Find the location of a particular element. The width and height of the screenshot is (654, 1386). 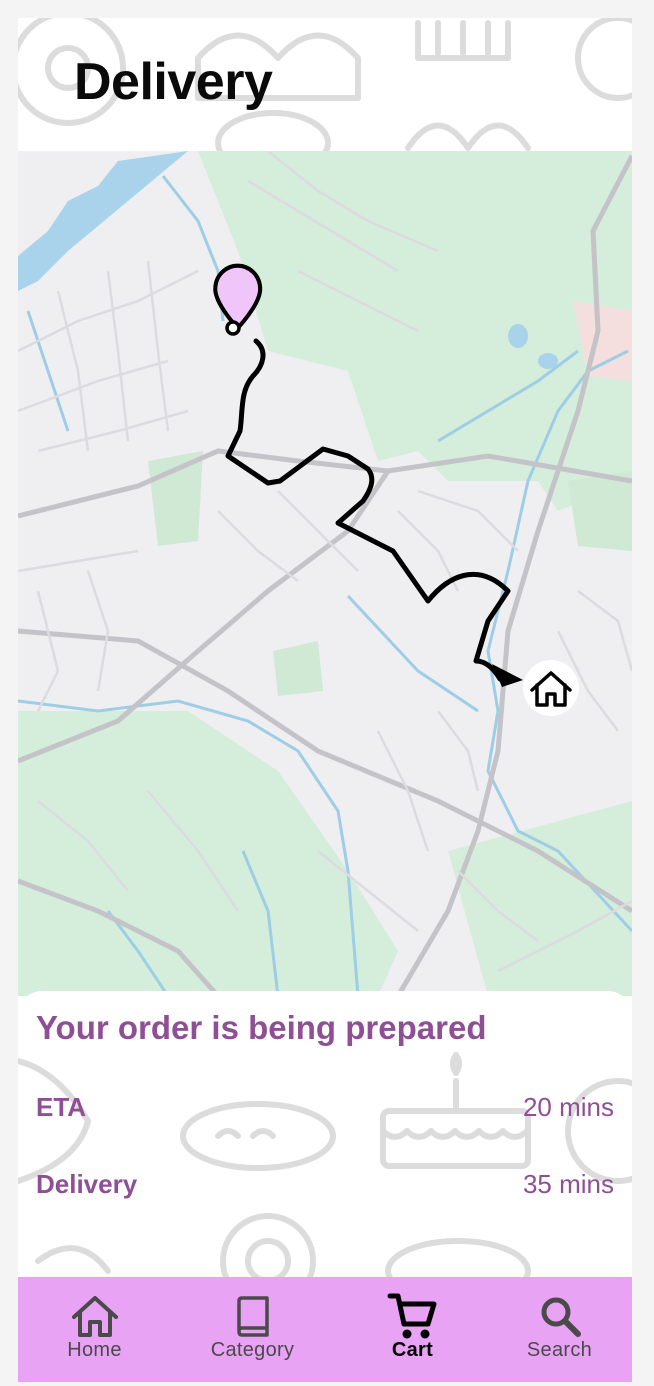

eta-label: ETA is located at coordinates (61, 1107).